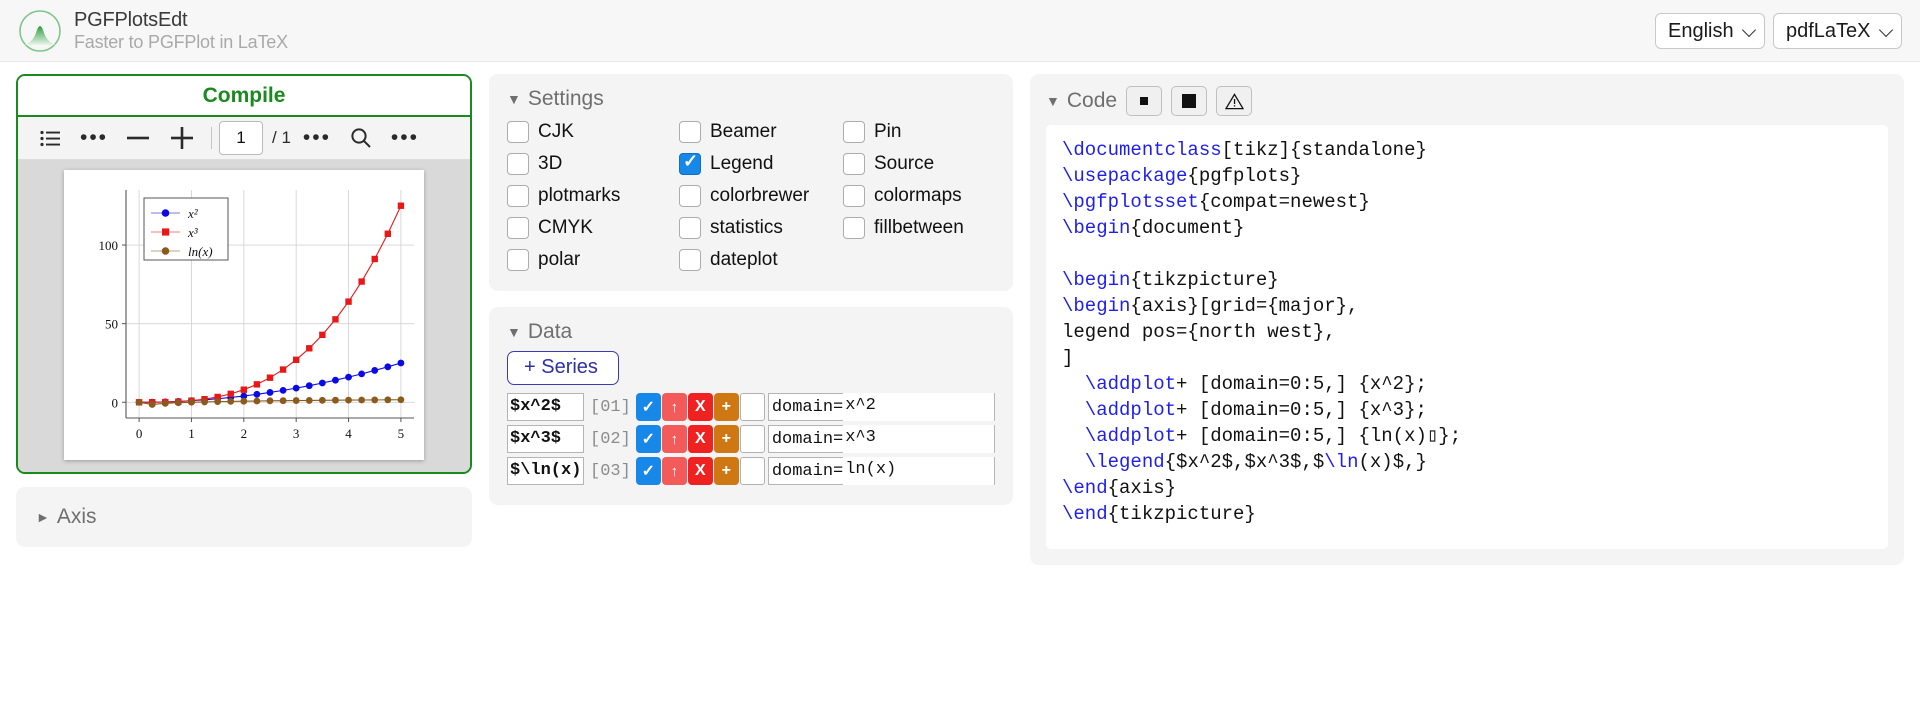 This screenshot has height=719, width=1920. What do you see at coordinates (94, 138) in the screenshot?
I see `ellipsis-icon-left: •••` at bounding box center [94, 138].